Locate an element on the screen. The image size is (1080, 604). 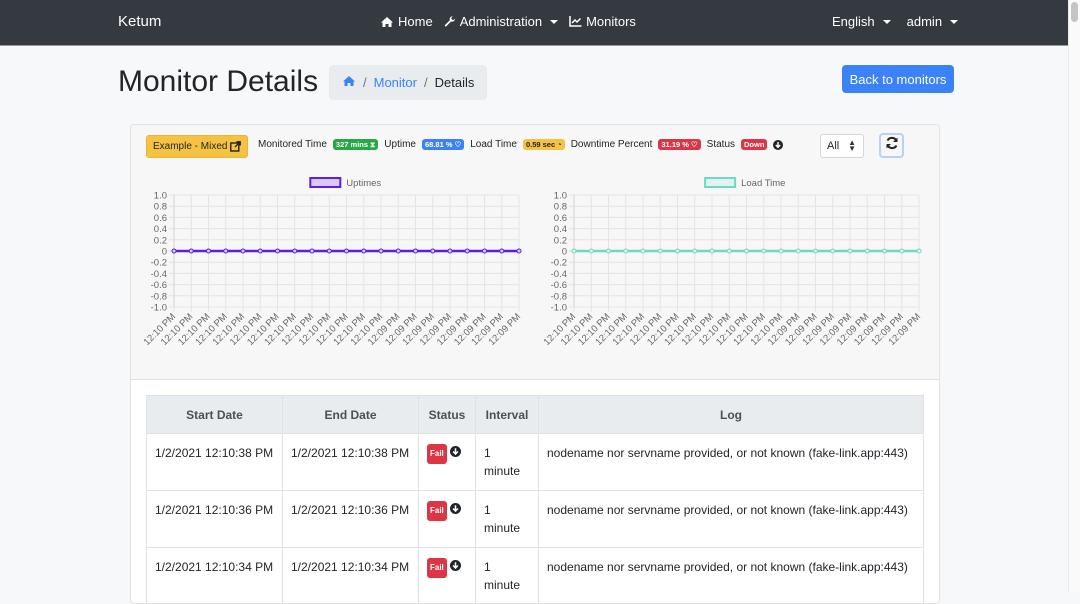
external-link-icon is located at coordinates (235, 146).